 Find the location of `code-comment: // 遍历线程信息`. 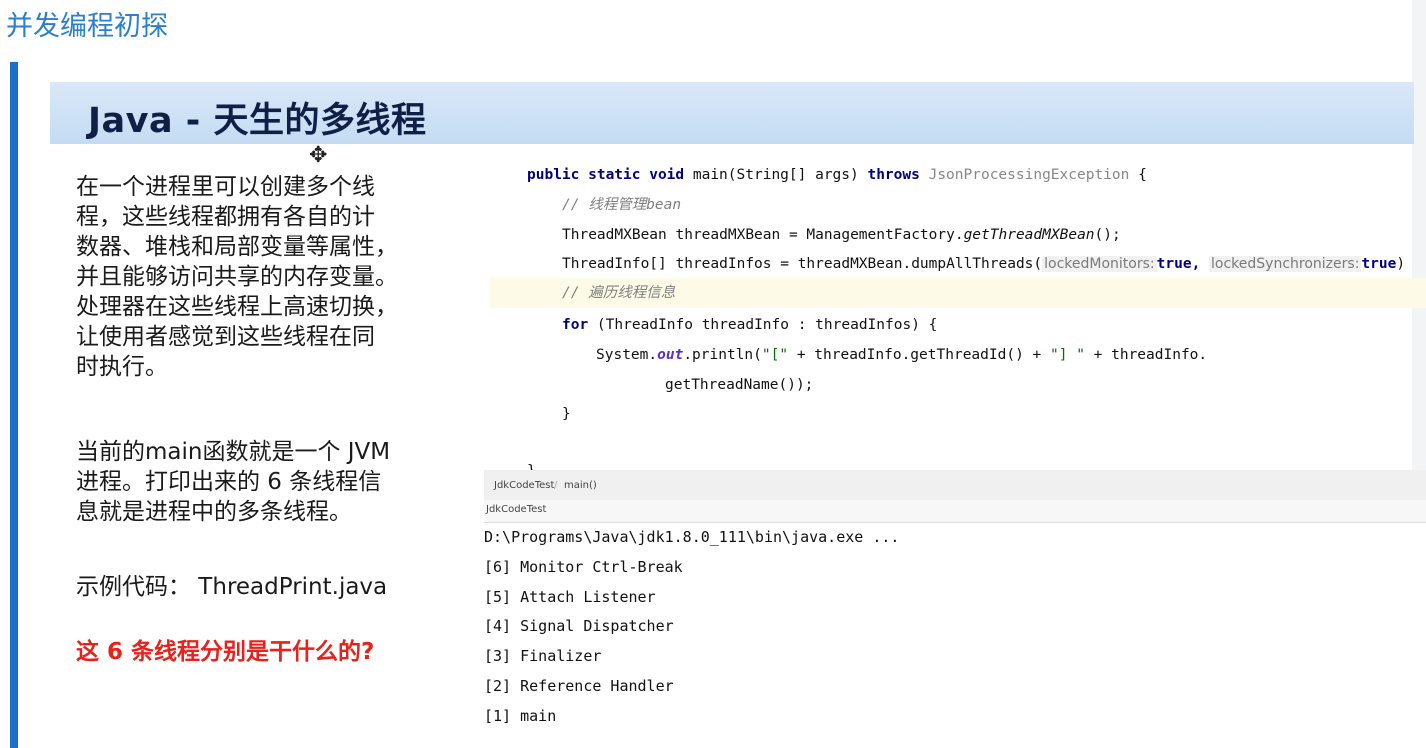

code-comment: // 遍历线程信息 is located at coordinates (619, 293).